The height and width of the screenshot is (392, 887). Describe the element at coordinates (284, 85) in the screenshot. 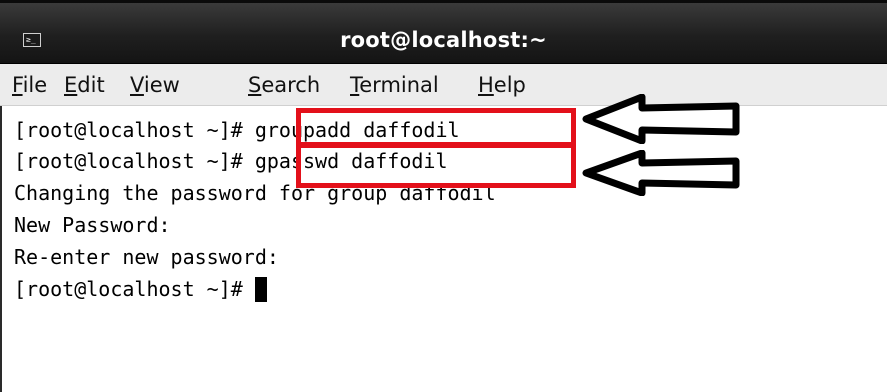

I see `menu-search: Search` at that location.